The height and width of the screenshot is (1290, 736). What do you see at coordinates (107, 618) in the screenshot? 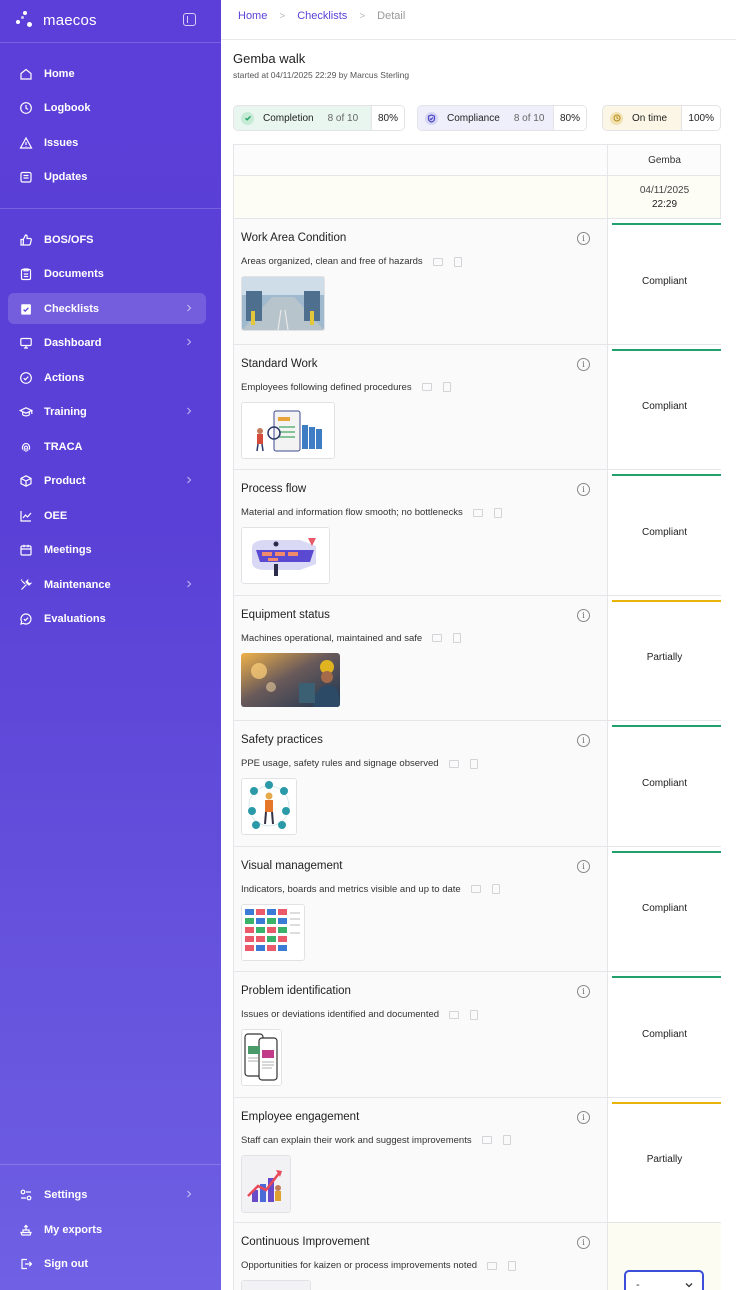
I see `sidebar-item-evaluations: Evaluations` at bounding box center [107, 618].